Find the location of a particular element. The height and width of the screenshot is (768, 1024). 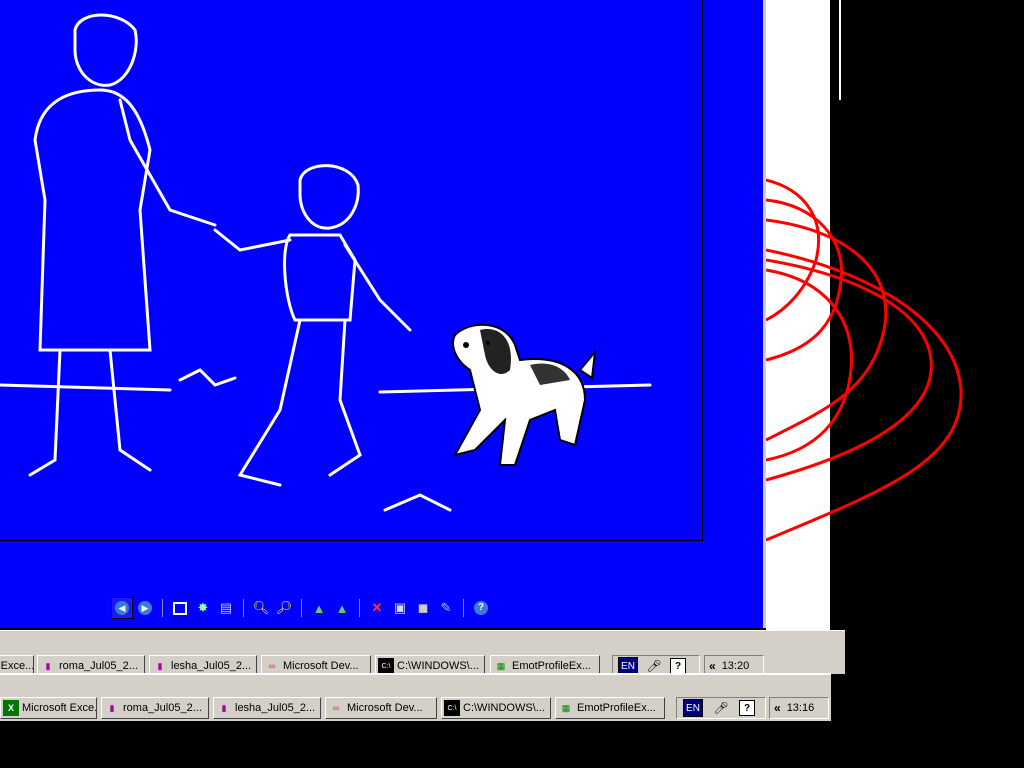

help-button: ? is located at coordinates (481, 608).